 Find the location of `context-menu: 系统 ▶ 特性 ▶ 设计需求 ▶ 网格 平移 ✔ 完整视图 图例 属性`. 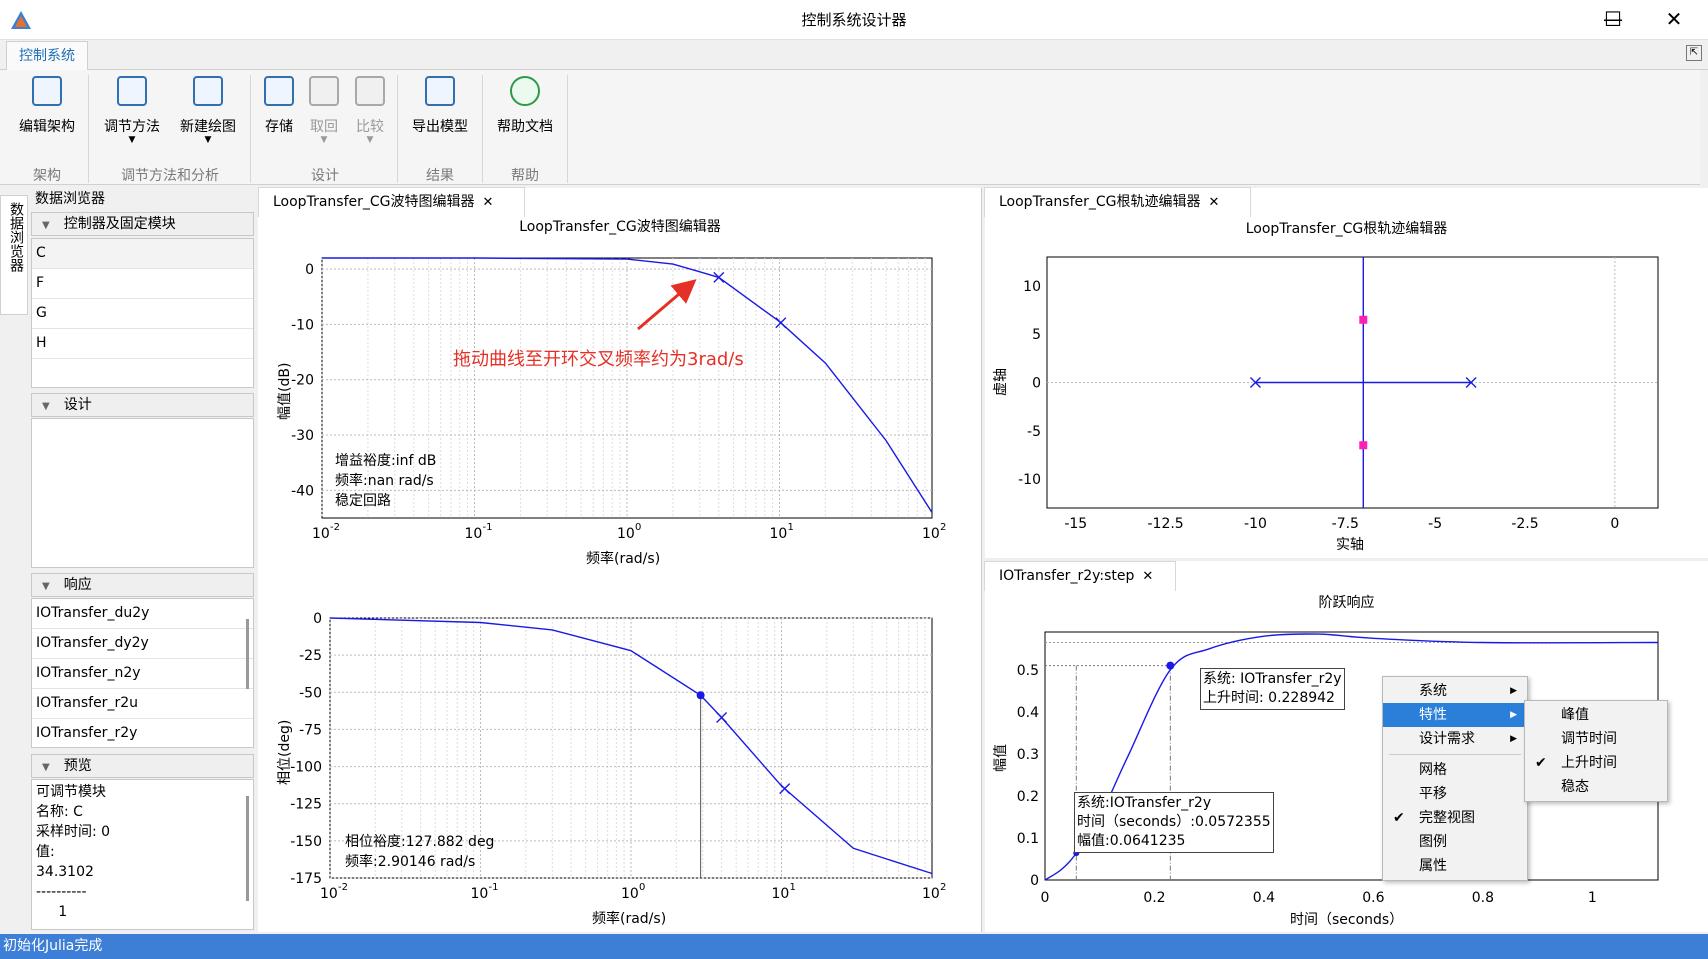

context-menu: 系统 ▶ 特性 ▶ 设计需求 ▶ 网格 平移 ✔ 完整视图 图例 属性 is located at coordinates (1455, 778).